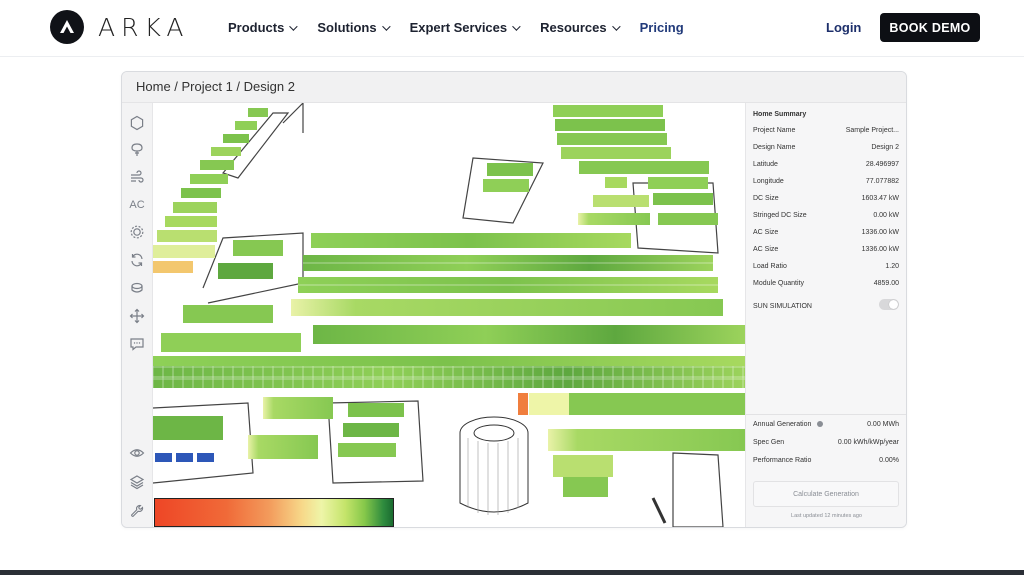 This screenshot has width=1024, height=575. What do you see at coordinates (892, 266) in the screenshot?
I see `row-value: 1.20` at bounding box center [892, 266].